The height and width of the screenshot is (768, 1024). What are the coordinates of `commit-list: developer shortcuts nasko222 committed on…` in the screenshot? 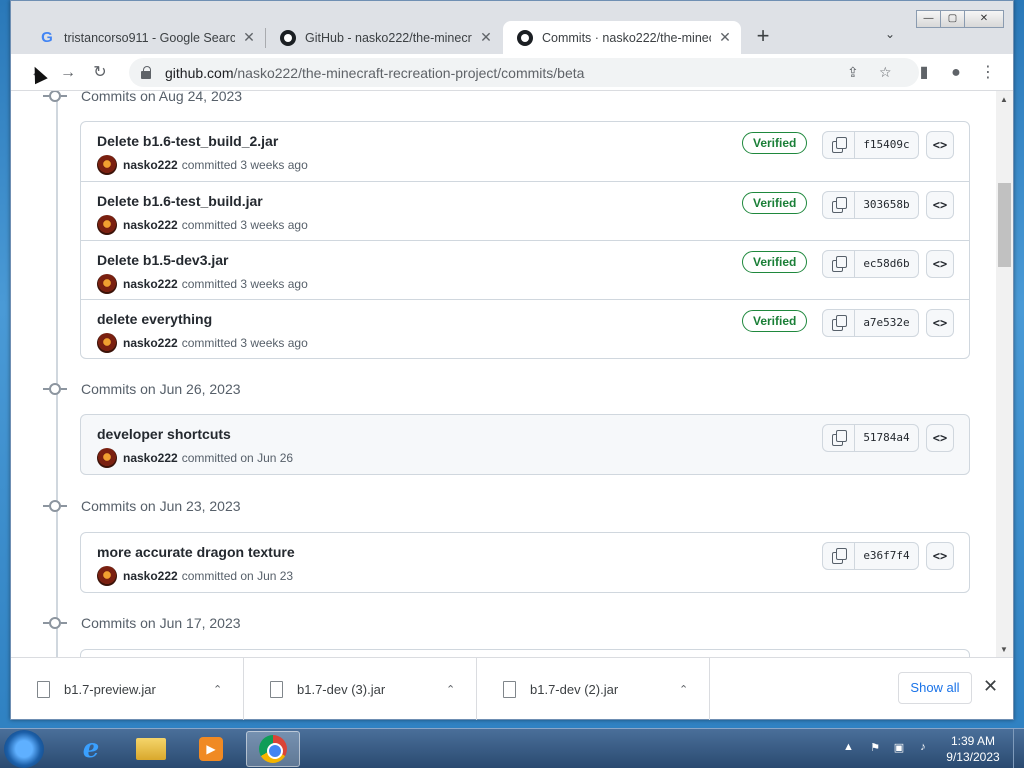 It's located at (525, 444).